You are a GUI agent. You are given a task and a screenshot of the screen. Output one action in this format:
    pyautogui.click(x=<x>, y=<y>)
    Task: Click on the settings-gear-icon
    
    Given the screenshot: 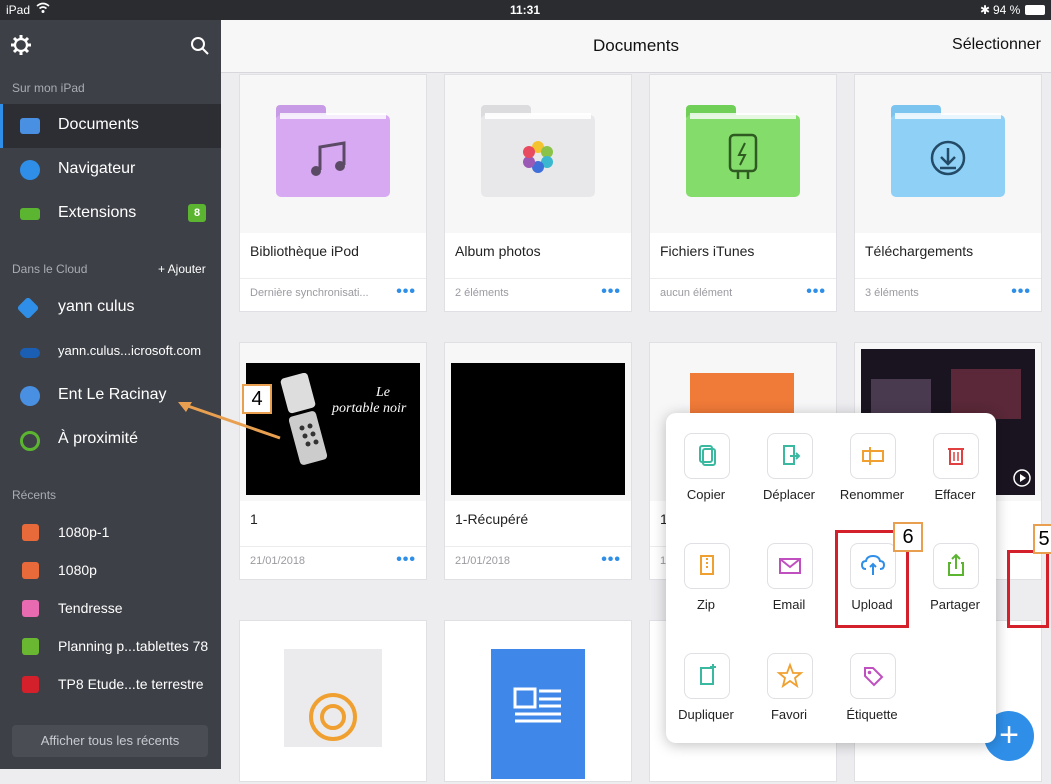 What is the action you would take?
    pyautogui.click(x=21, y=47)
    